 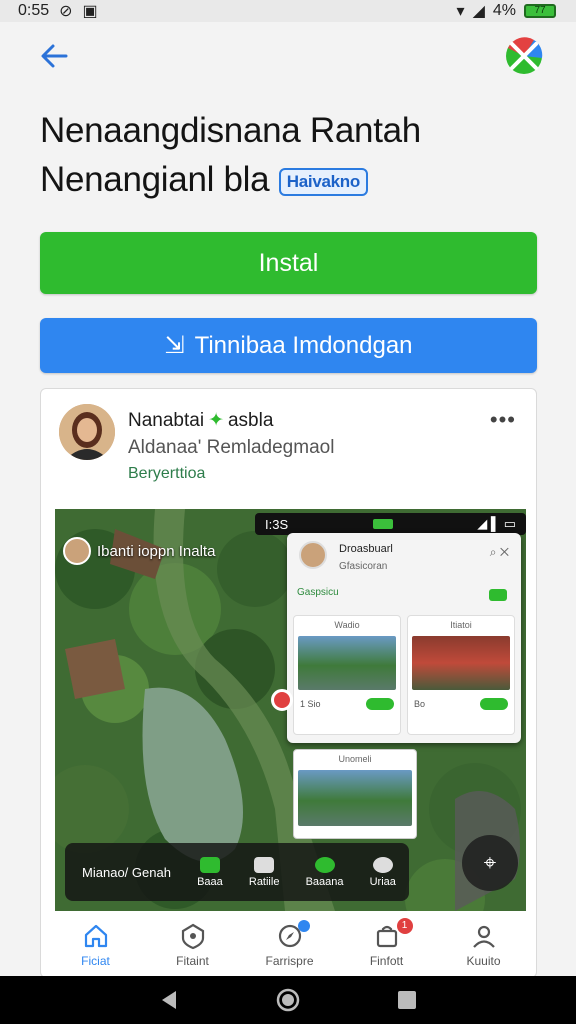 What do you see at coordinates (498, 595) in the screenshot?
I see `popup-tag` at bounding box center [498, 595].